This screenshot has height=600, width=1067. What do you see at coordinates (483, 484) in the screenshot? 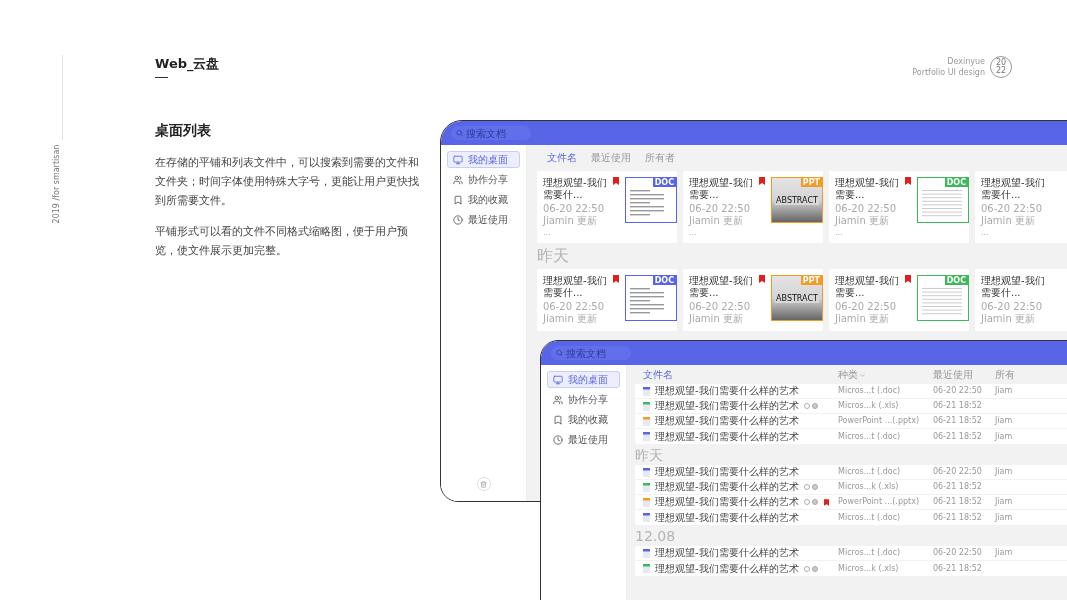
I see `trash-icon` at bounding box center [483, 484].